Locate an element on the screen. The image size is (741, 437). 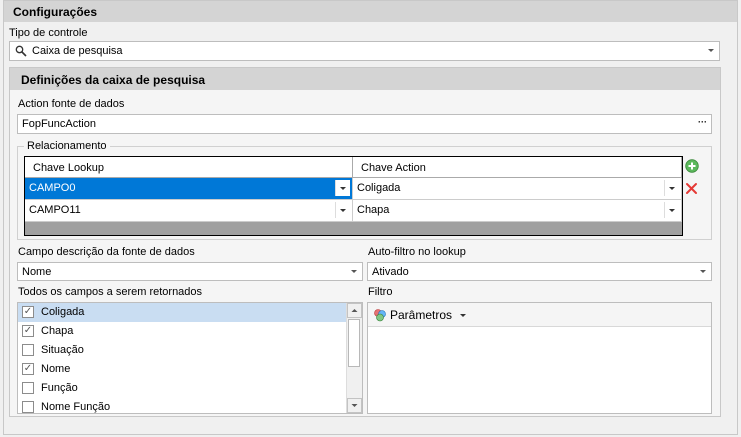
cell-value: CAMPO0 is located at coordinates (52, 188).